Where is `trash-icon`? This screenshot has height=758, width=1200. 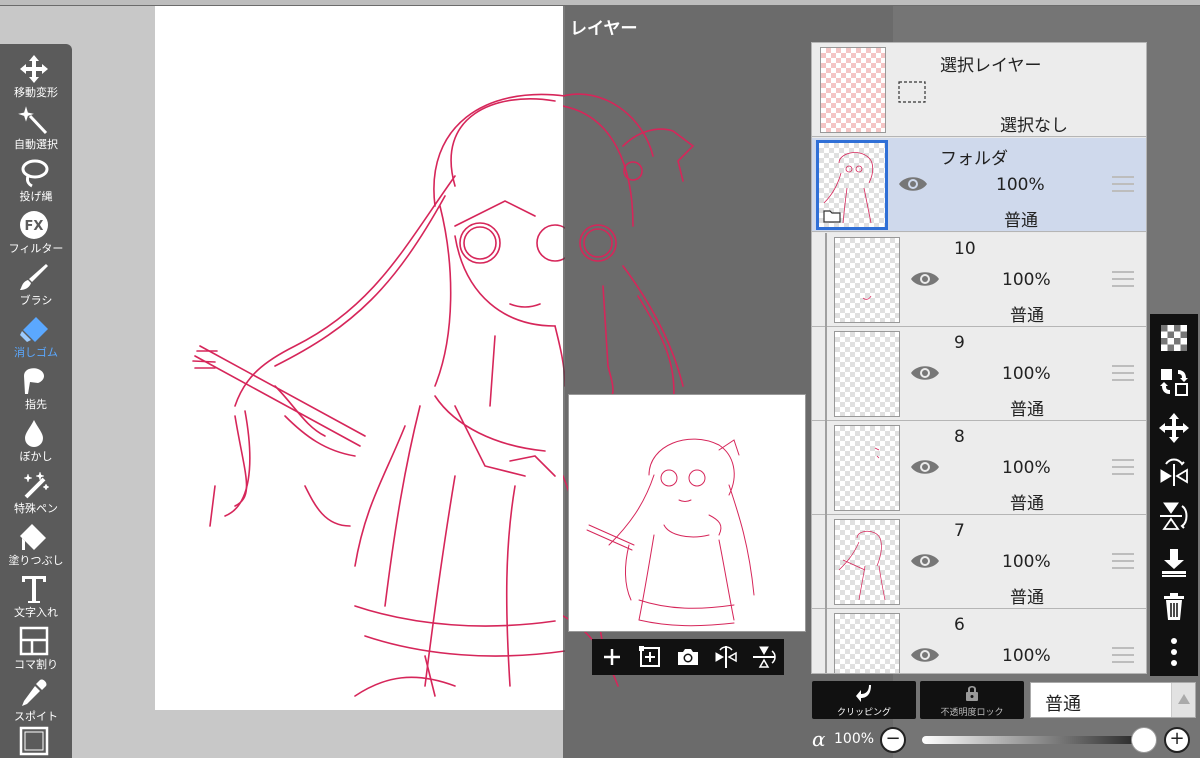
trash-icon is located at coordinates (1174, 606).